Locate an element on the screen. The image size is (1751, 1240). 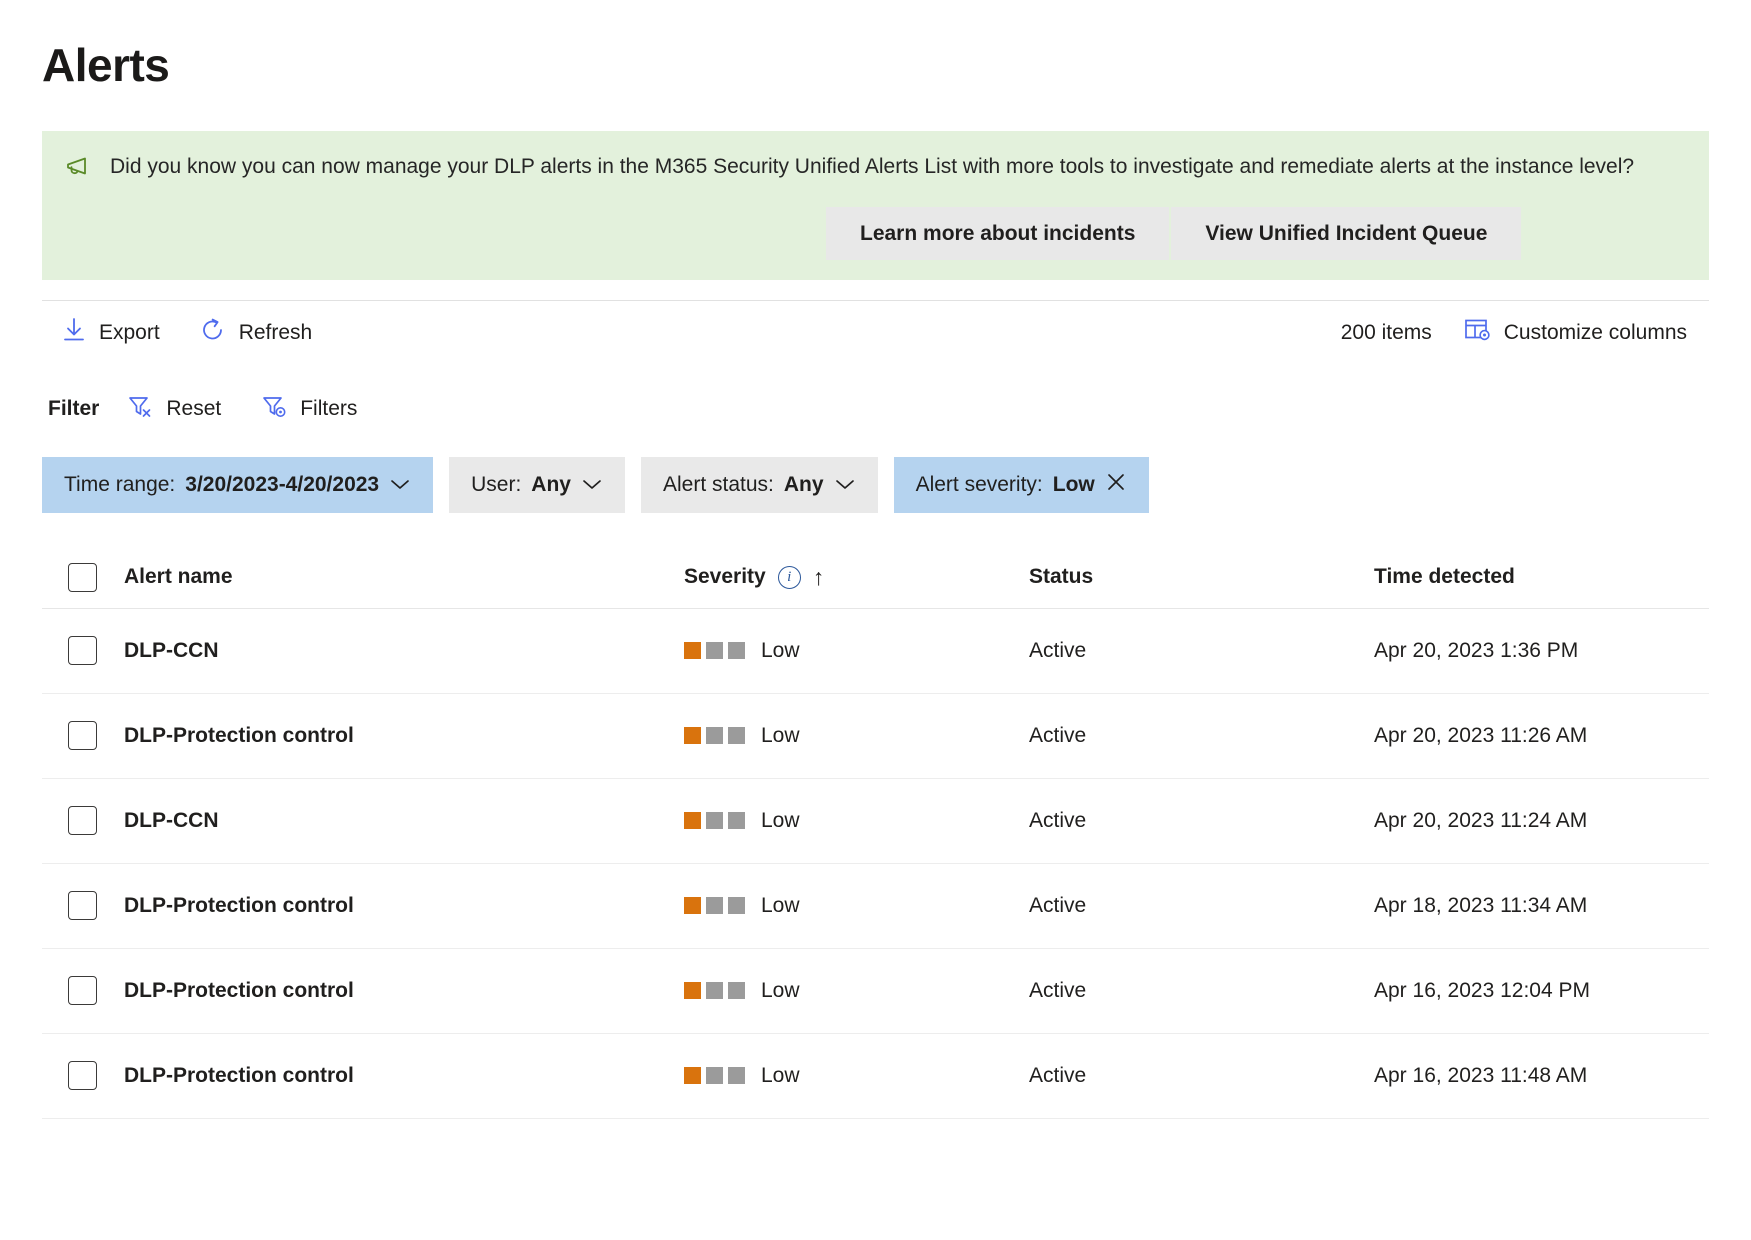
column-header-alert-name: Alert name is located at coordinates (404, 577).